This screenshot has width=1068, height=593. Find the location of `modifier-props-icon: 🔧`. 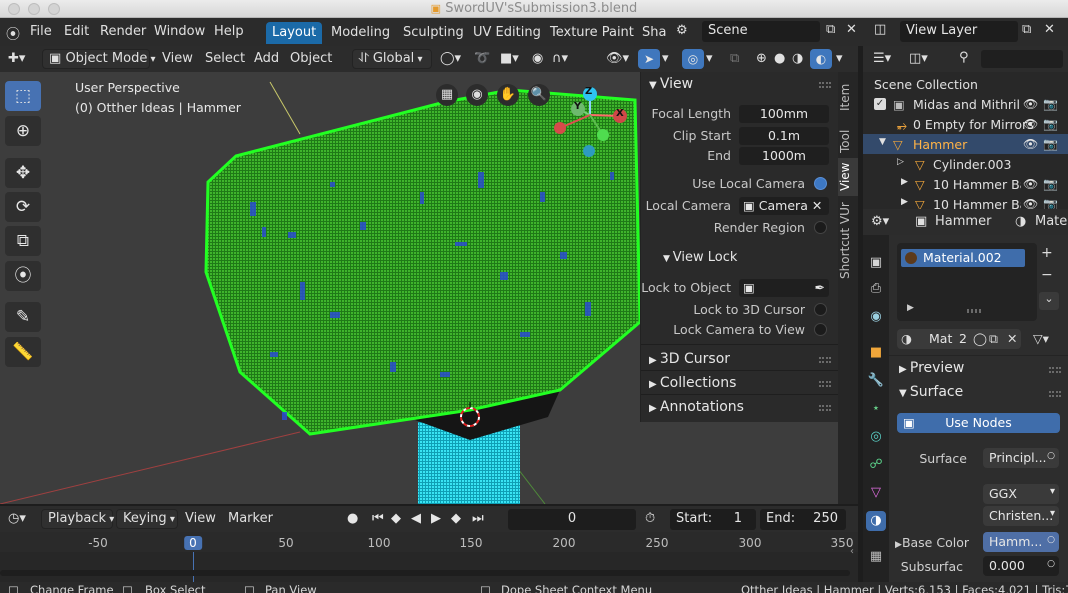

modifier-props-icon: 🔧 is located at coordinates (876, 381).